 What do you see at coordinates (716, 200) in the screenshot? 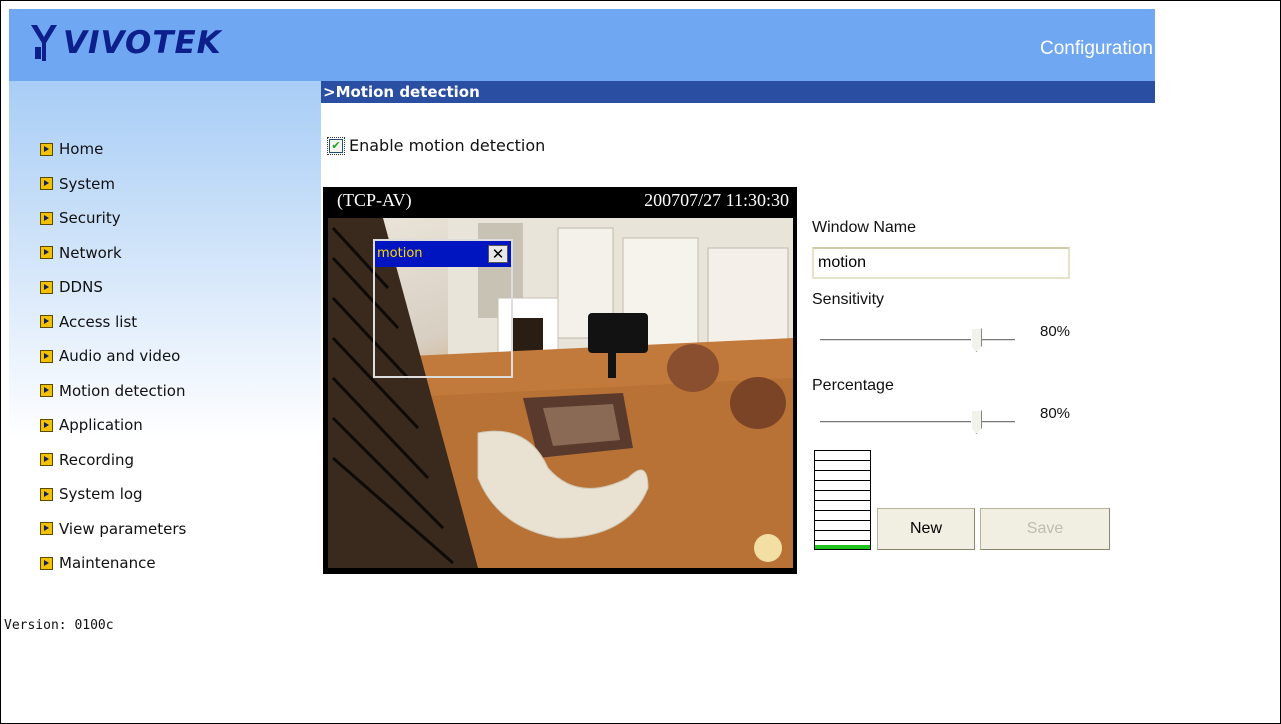
I see `video-timestamp: 200707/27 11:30:30` at bounding box center [716, 200].